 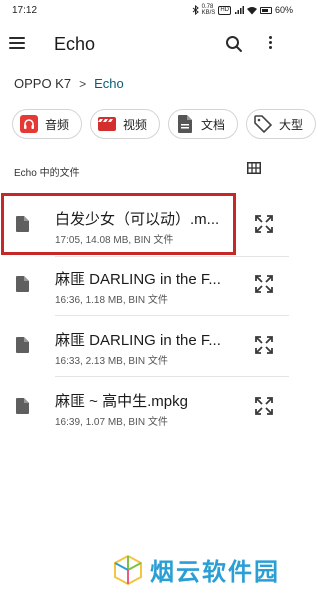 What do you see at coordinates (224, 10) in the screenshot?
I see `hd-badge: HD` at bounding box center [224, 10].